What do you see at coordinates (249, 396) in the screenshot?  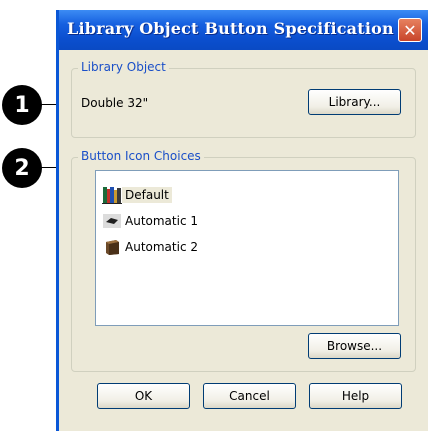 I see `cancel-button: Cancel` at bounding box center [249, 396].